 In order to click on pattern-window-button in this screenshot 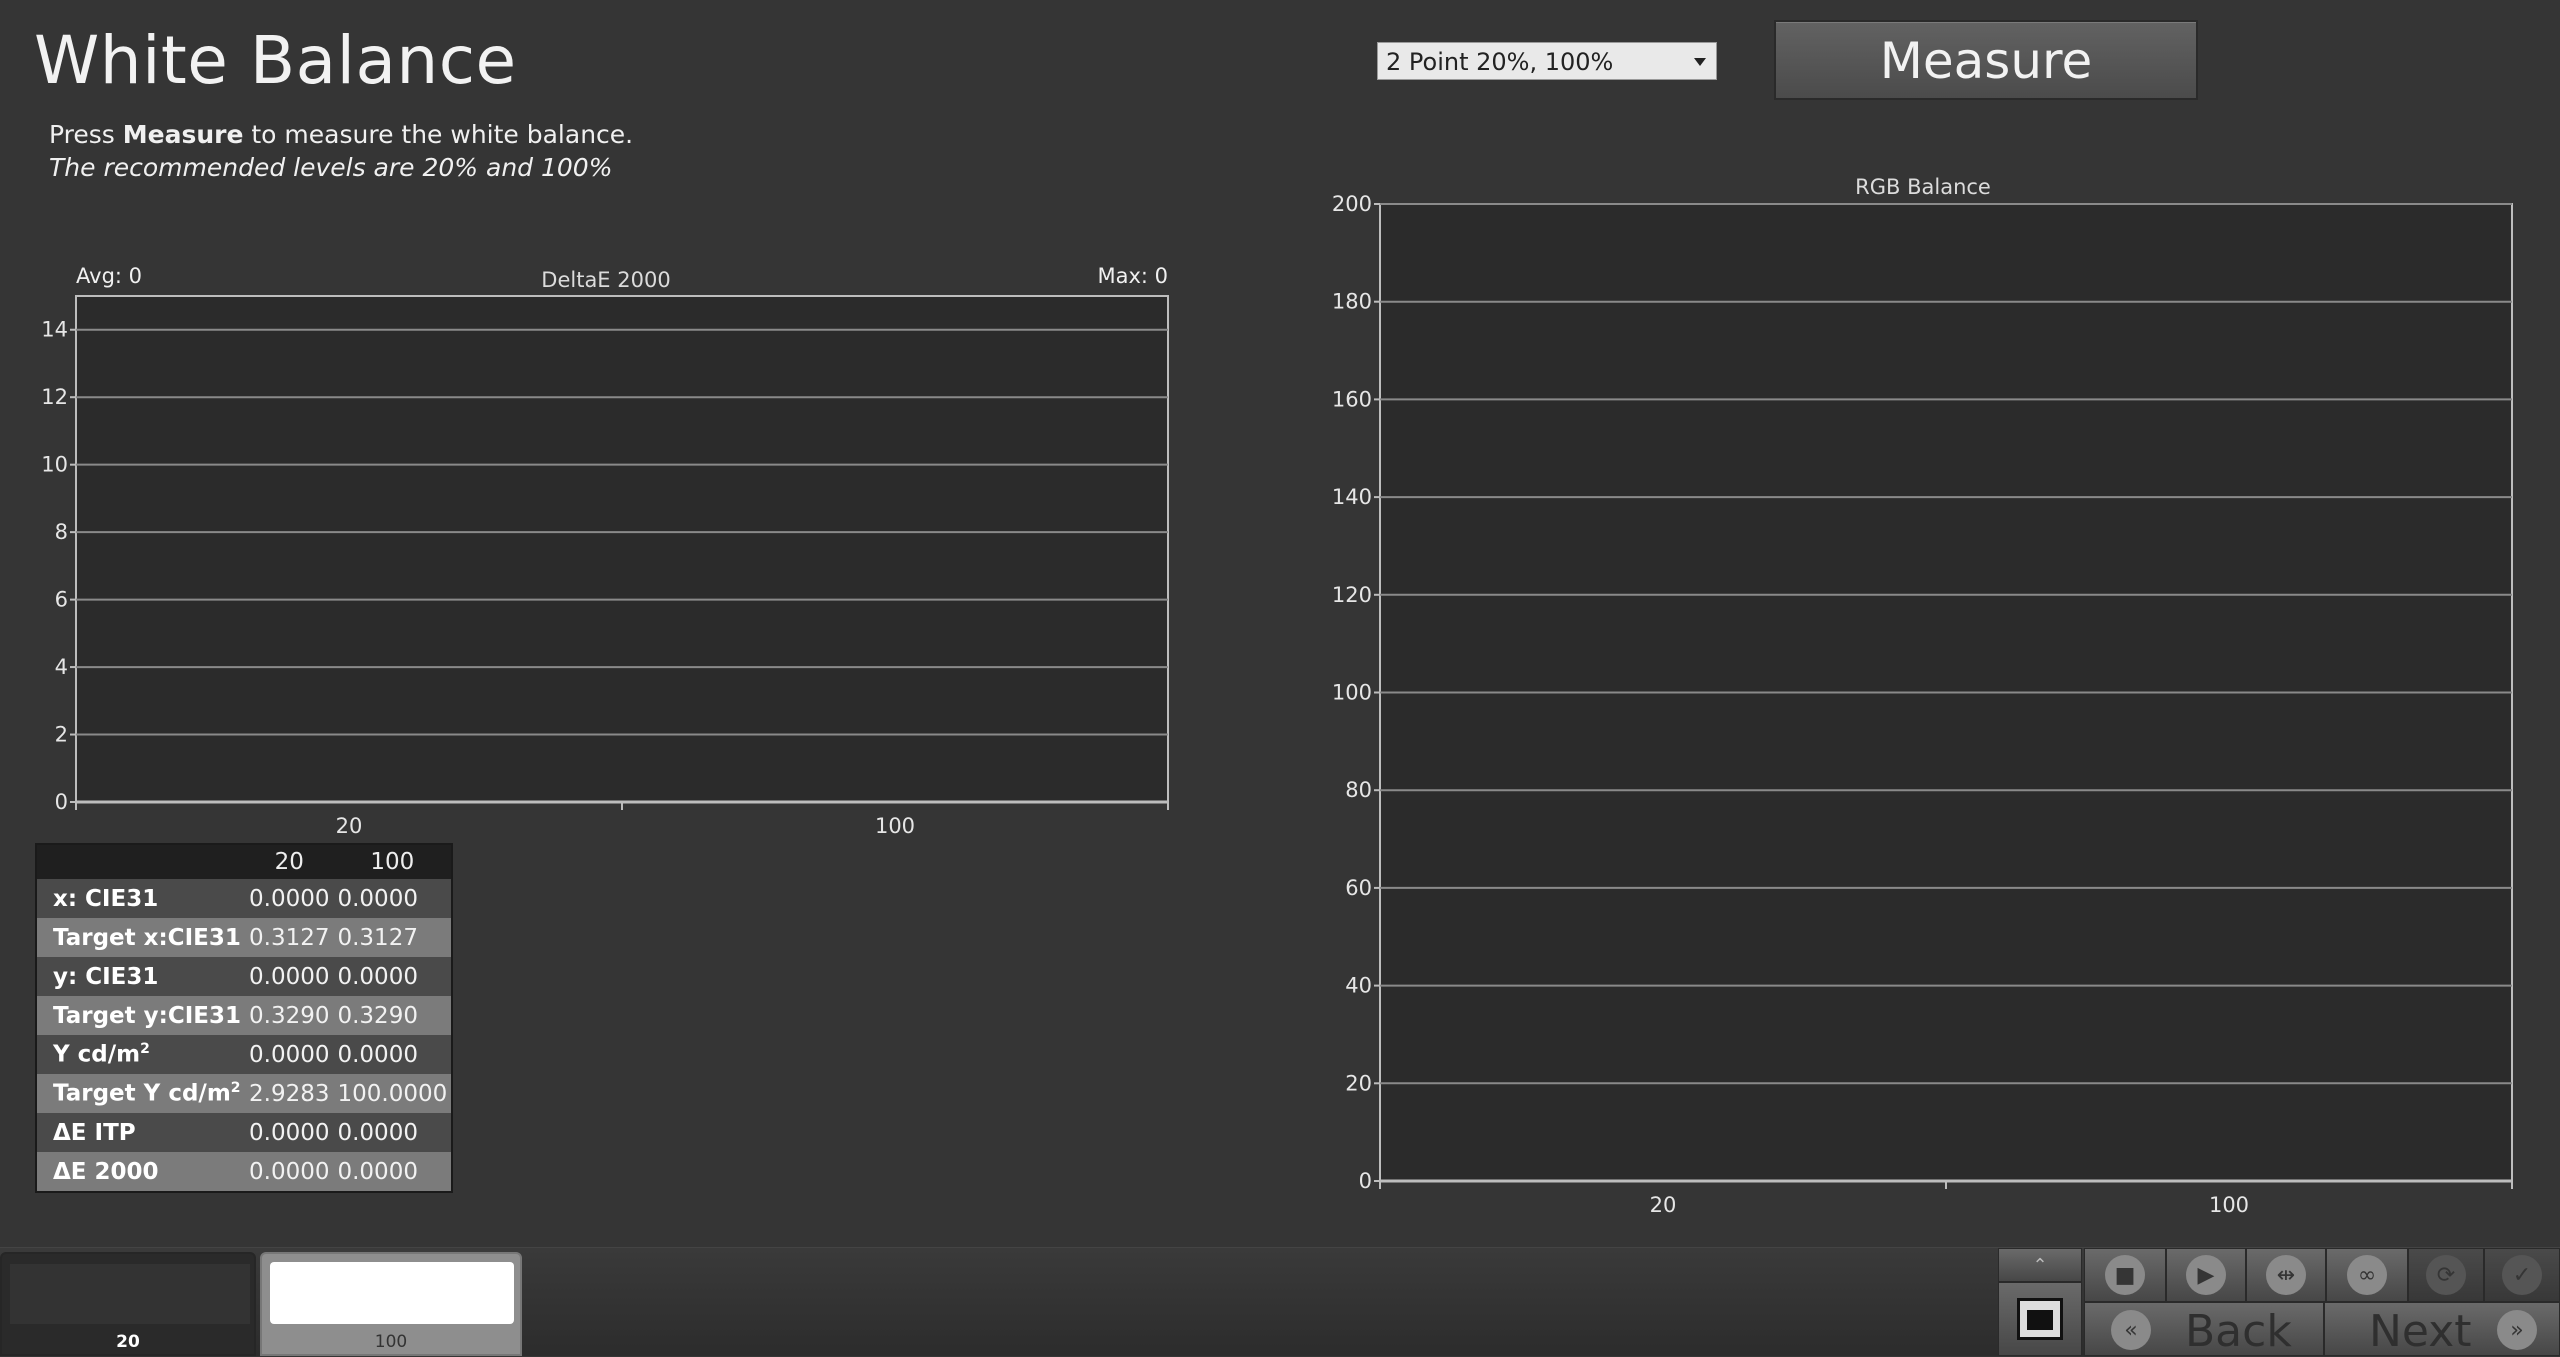, I will do `click(2040, 1319)`.